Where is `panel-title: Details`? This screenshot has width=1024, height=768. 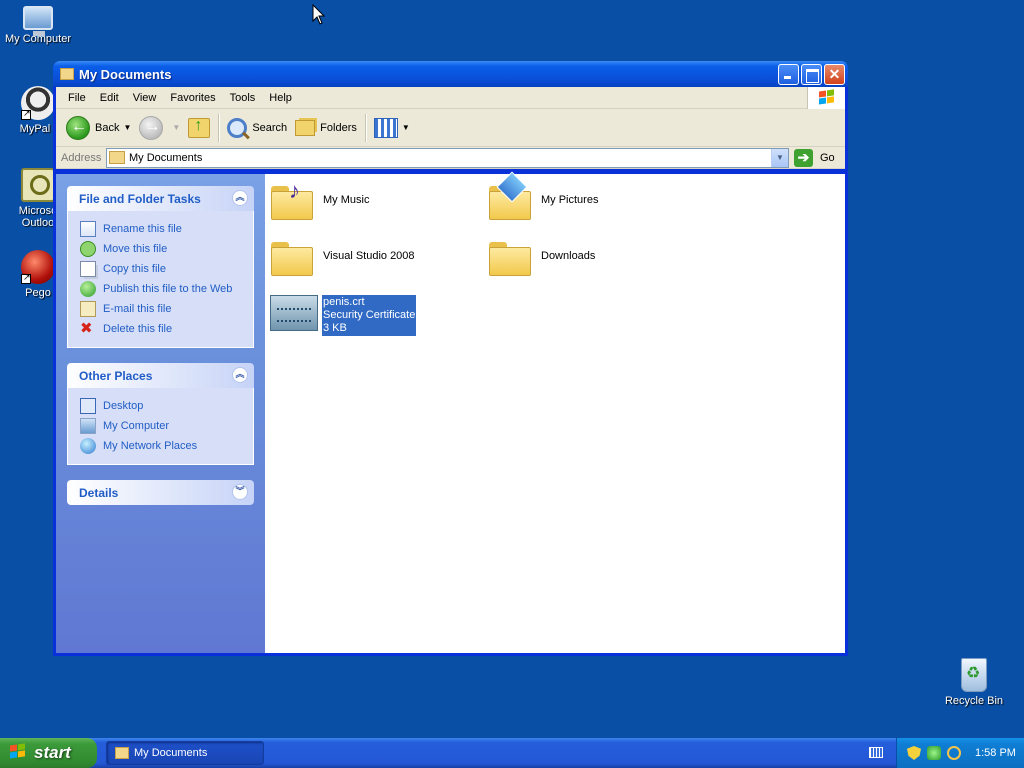 panel-title: Details is located at coordinates (99, 492).